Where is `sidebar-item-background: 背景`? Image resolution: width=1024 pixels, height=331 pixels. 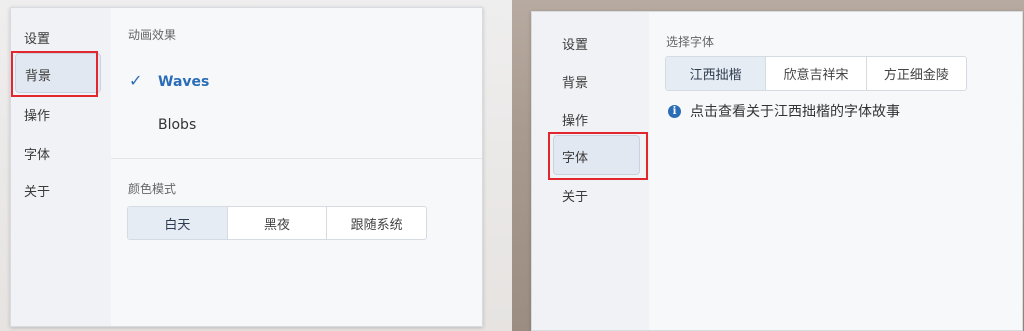 sidebar-item-background: 背景 is located at coordinates (575, 81).